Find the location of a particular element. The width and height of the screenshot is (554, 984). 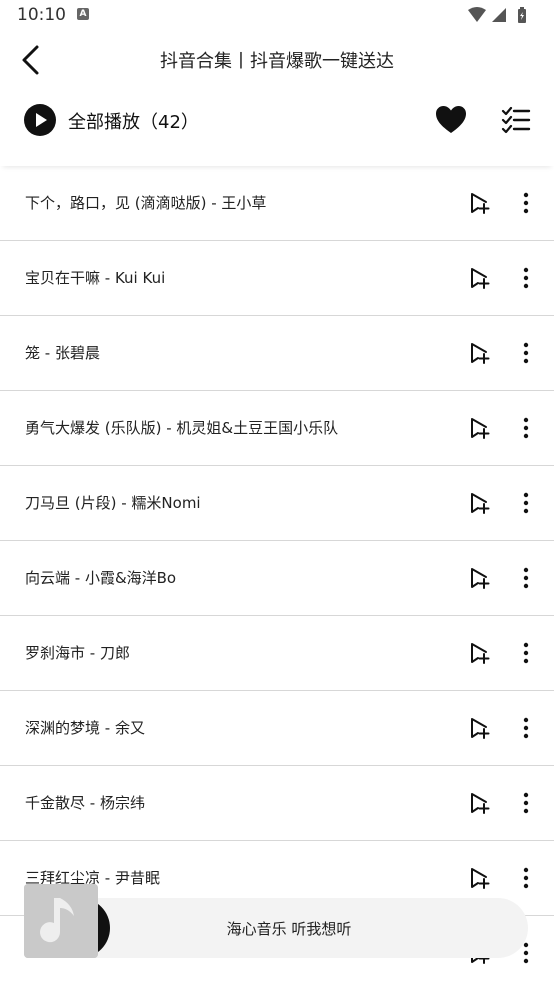

heart-icon is located at coordinates (451, 119).